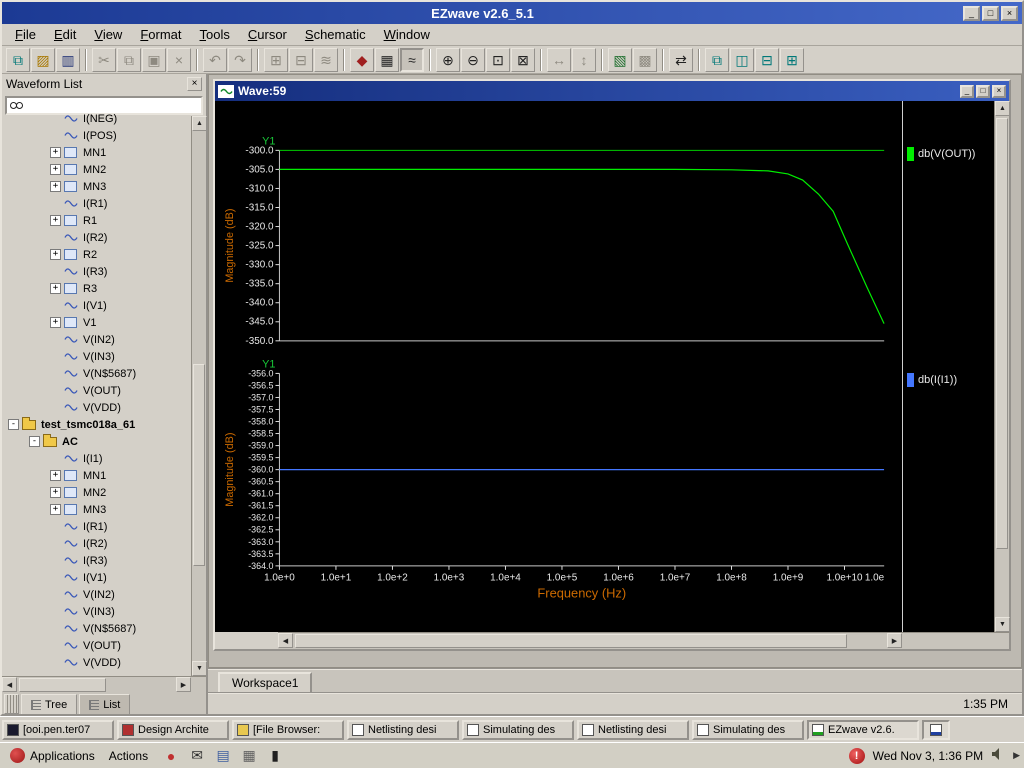 This screenshot has height=768, width=1024. What do you see at coordinates (362, 59) in the screenshot?
I see `marker-button: ◆` at bounding box center [362, 59].